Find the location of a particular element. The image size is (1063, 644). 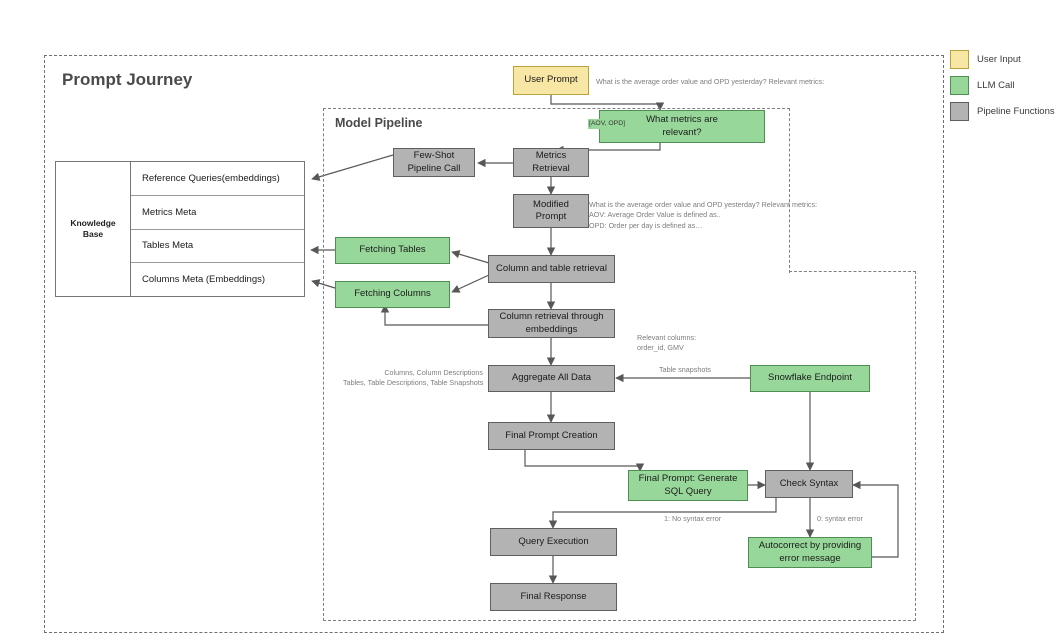

kb-row-reference-queries: Reference Queries(embeddings) is located at coordinates (217, 179).